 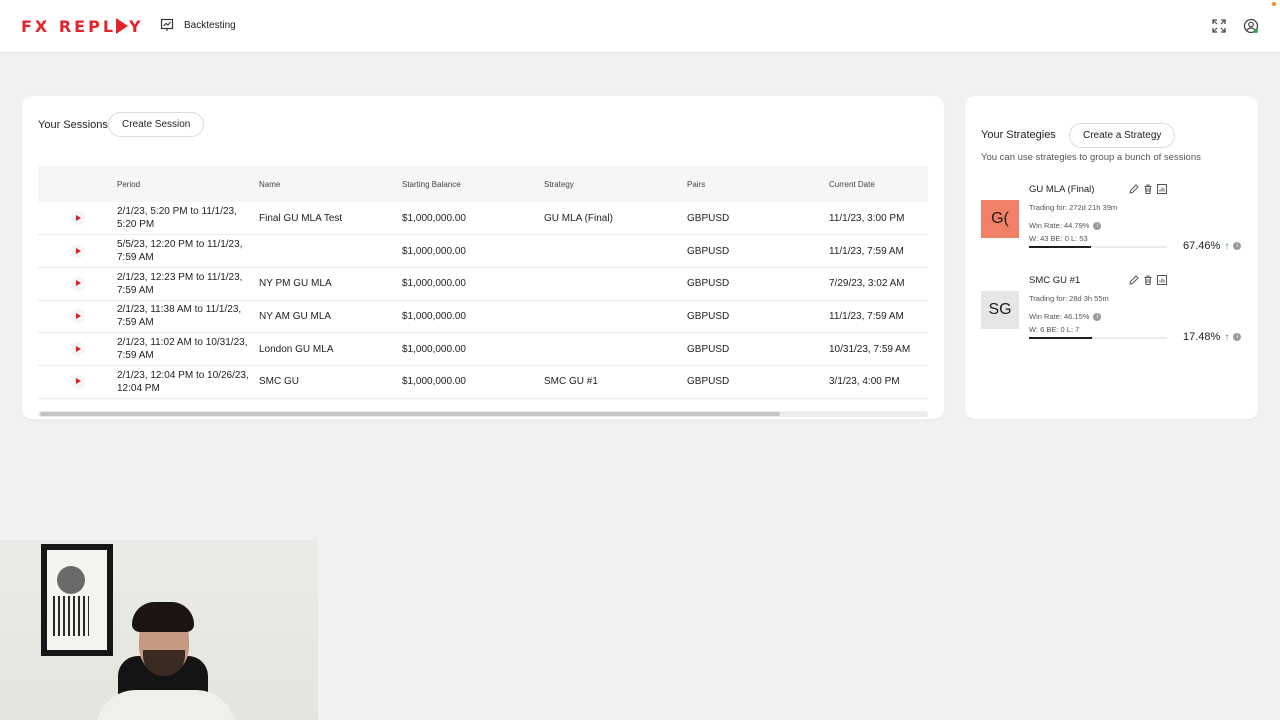 What do you see at coordinates (156, 124) in the screenshot?
I see `create-session-button: Create Session` at bounding box center [156, 124].